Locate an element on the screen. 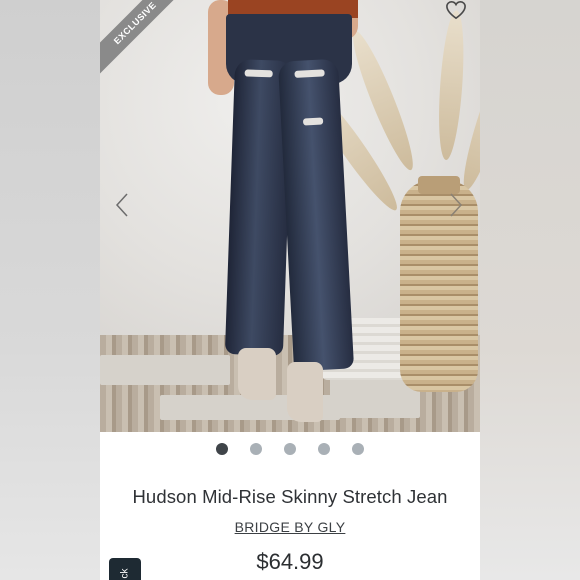 This screenshot has width=580, height=580. feedback-tab-label: ck is located at coordinates (125, 573).